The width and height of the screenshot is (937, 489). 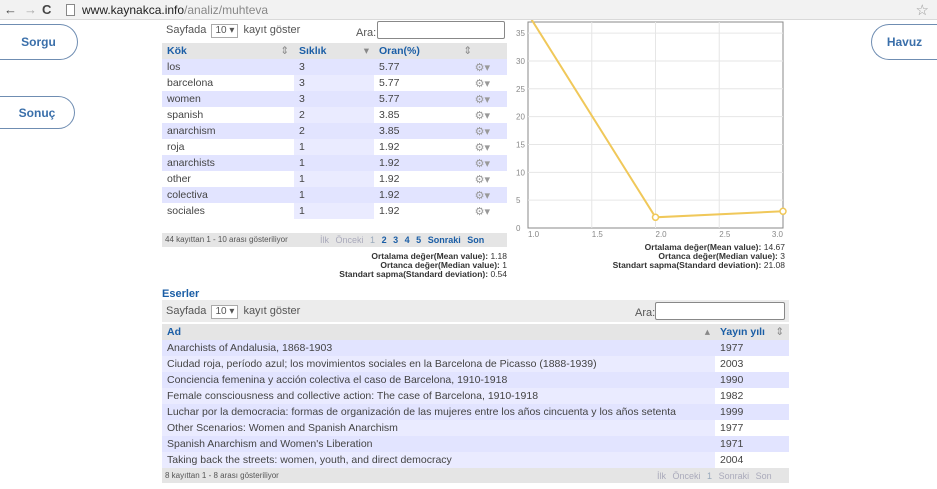 What do you see at coordinates (228, 51) in the screenshot?
I see `col-header-kok: Kök ⇕` at bounding box center [228, 51].